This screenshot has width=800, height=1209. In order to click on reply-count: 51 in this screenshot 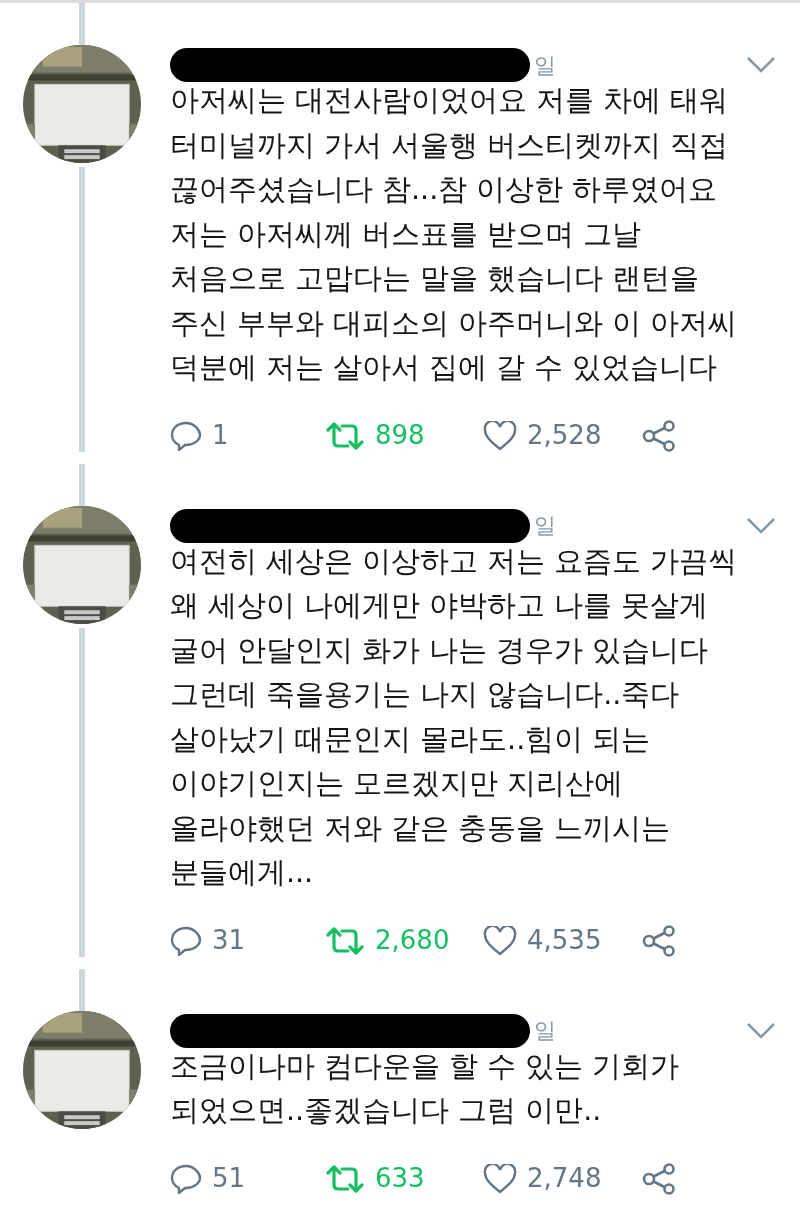, I will do `click(229, 1178)`.